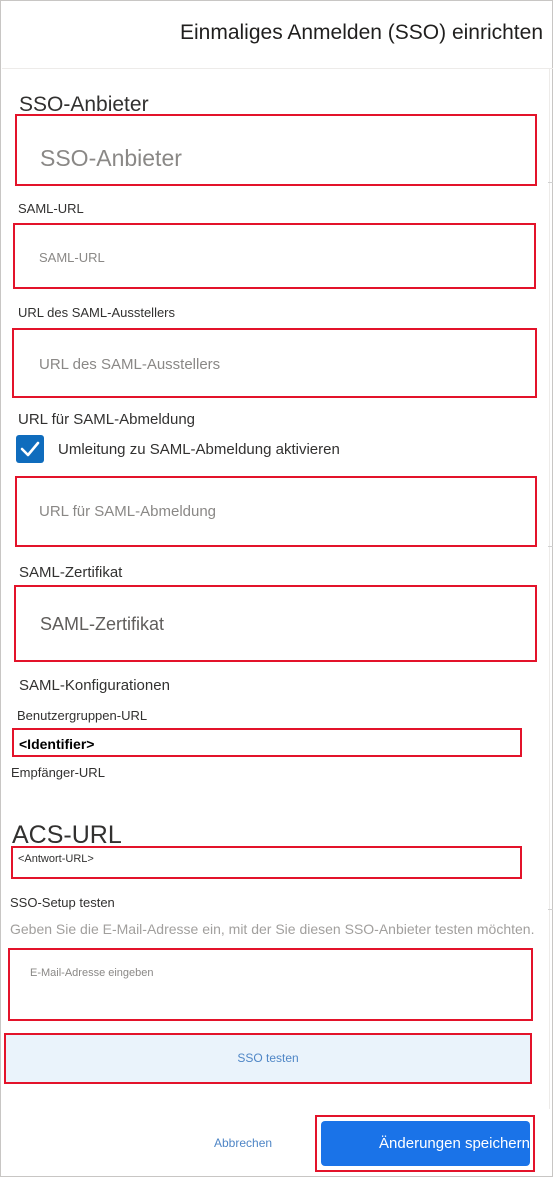  I want to click on identifier-field: <Identifier>, so click(267, 742).